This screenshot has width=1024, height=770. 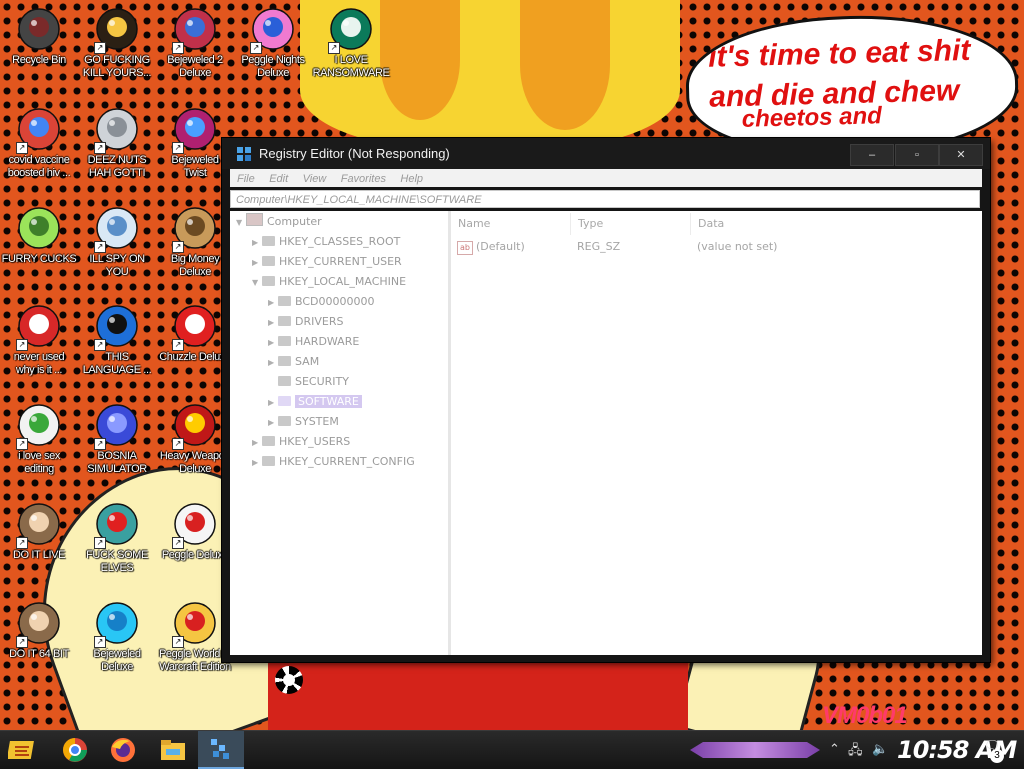 What do you see at coordinates (279, 222) in the screenshot?
I see `tree-node-computer: ▼ Computer` at bounding box center [279, 222].